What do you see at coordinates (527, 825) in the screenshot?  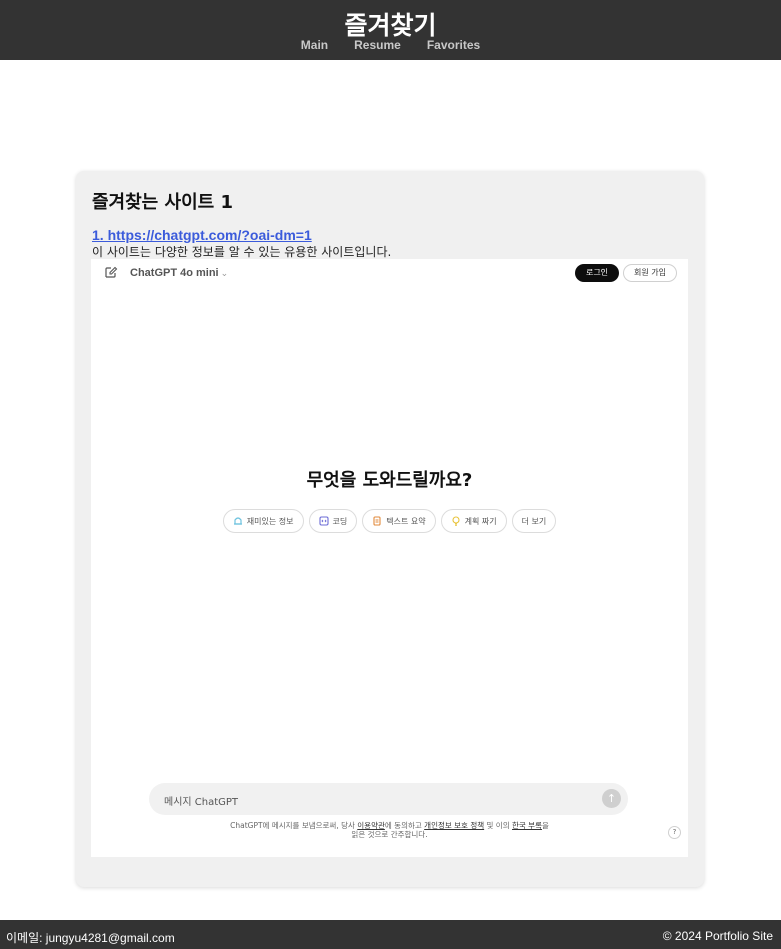 I see `appendix-link: 한국 부록` at bounding box center [527, 825].